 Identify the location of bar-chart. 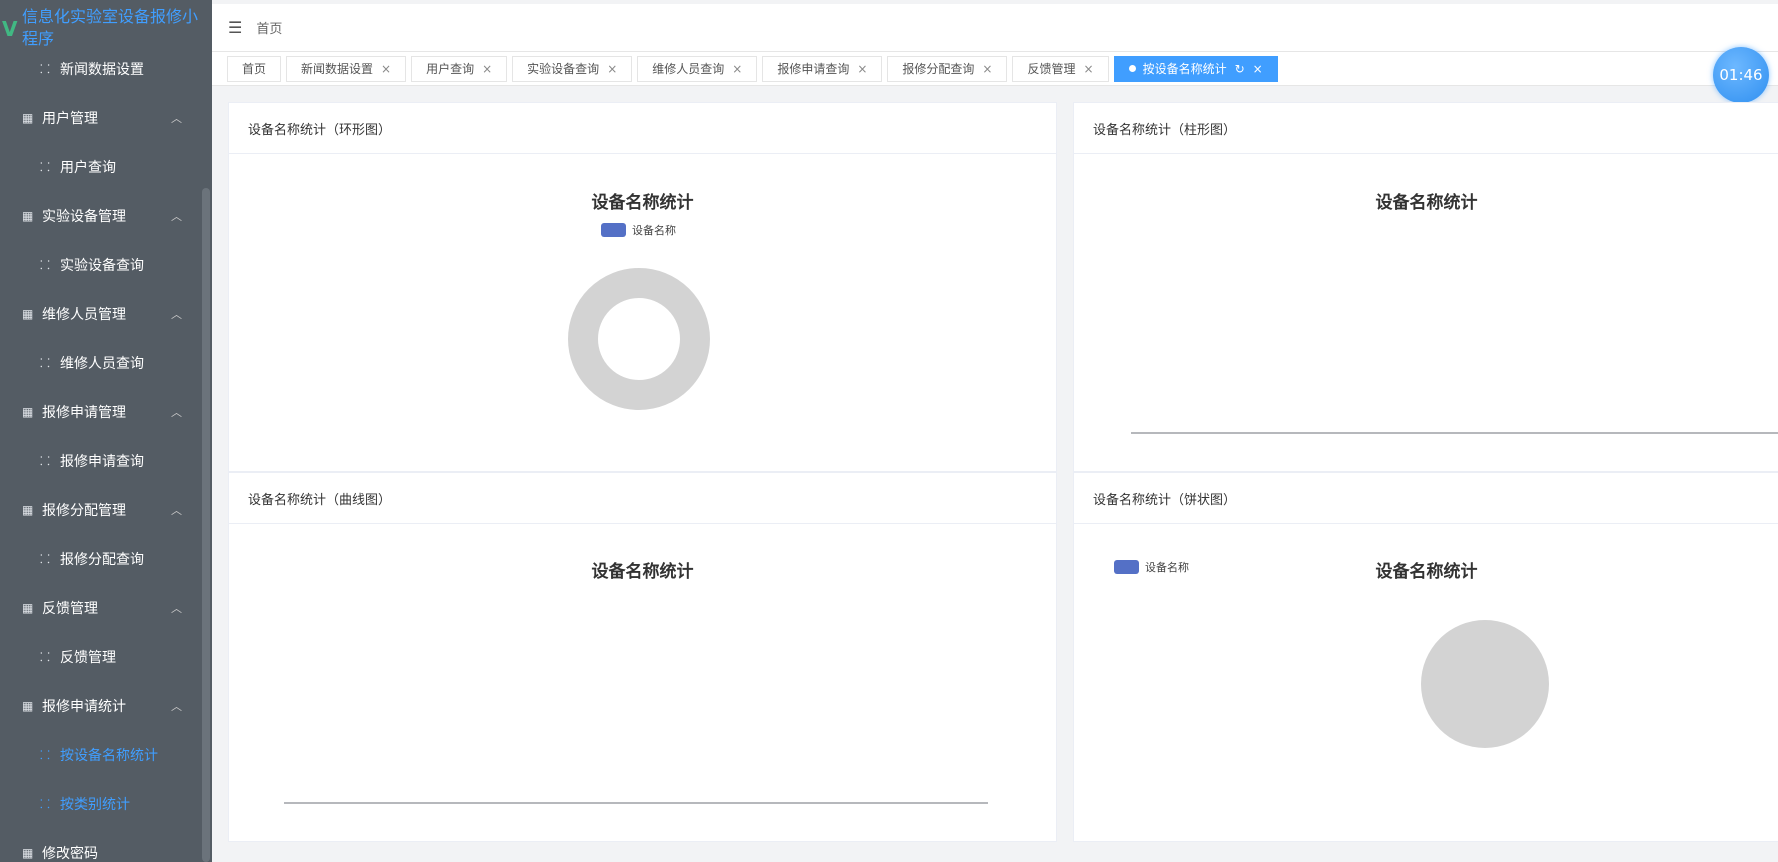
(1454, 433).